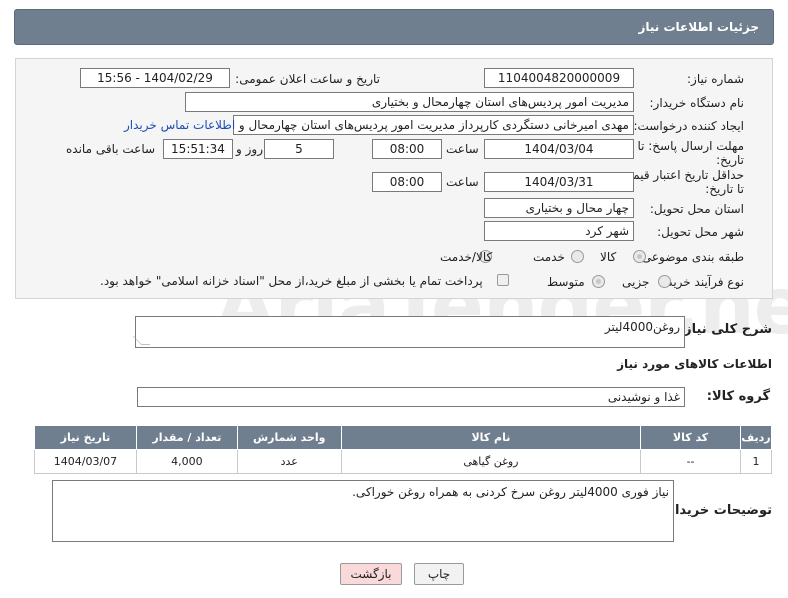 The height and width of the screenshot is (598, 788). Describe the element at coordinates (756, 461) in the screenshot. I see `cell-row: 1` at that location.